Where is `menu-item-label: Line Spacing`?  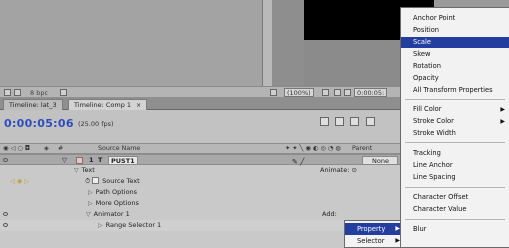
menu-item-label: Line Spacing is located at coordinates (434, 177).